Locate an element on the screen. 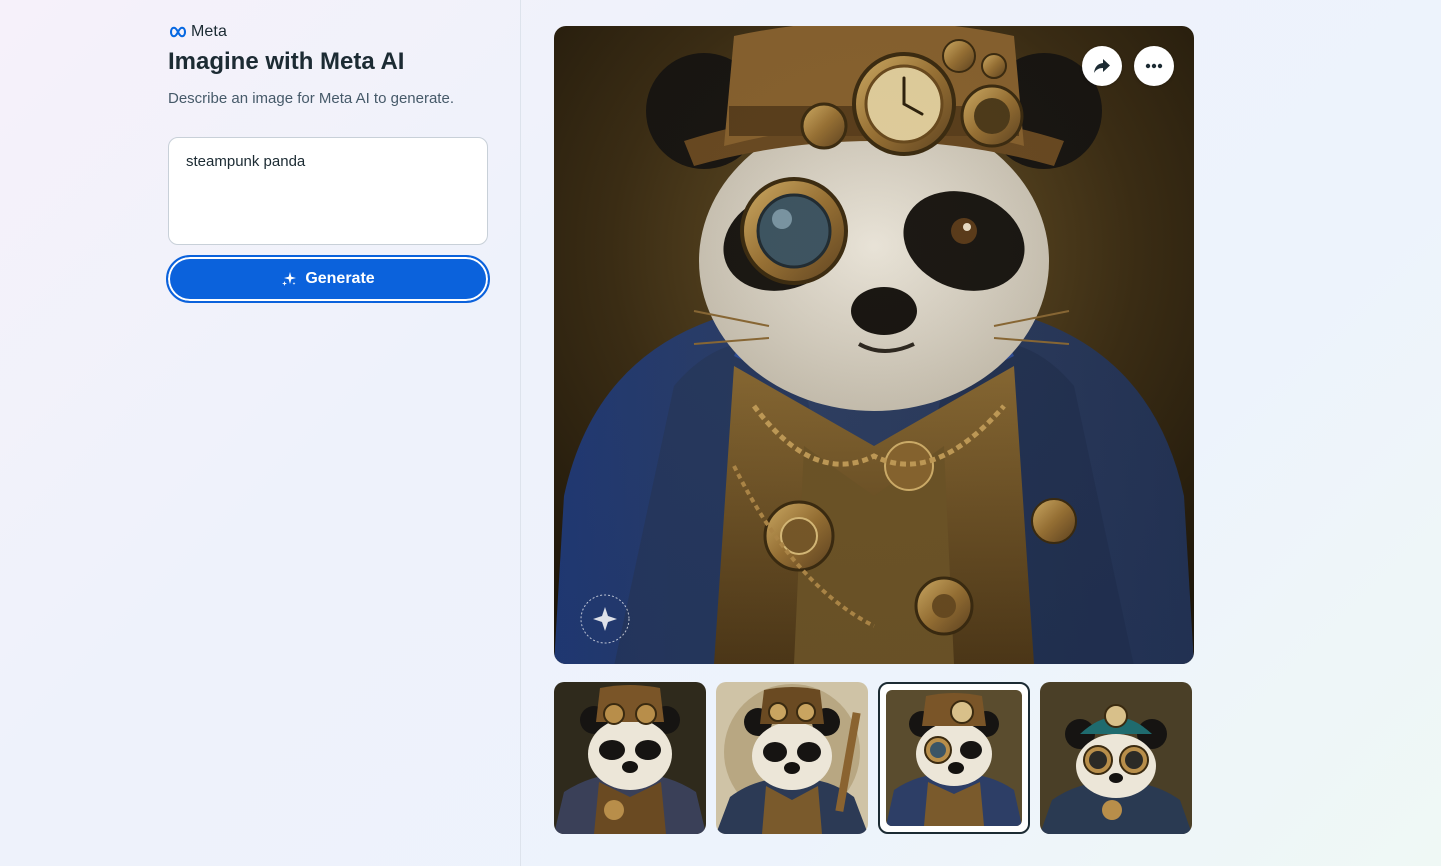  share-button is located at coordinates (1102, 66).